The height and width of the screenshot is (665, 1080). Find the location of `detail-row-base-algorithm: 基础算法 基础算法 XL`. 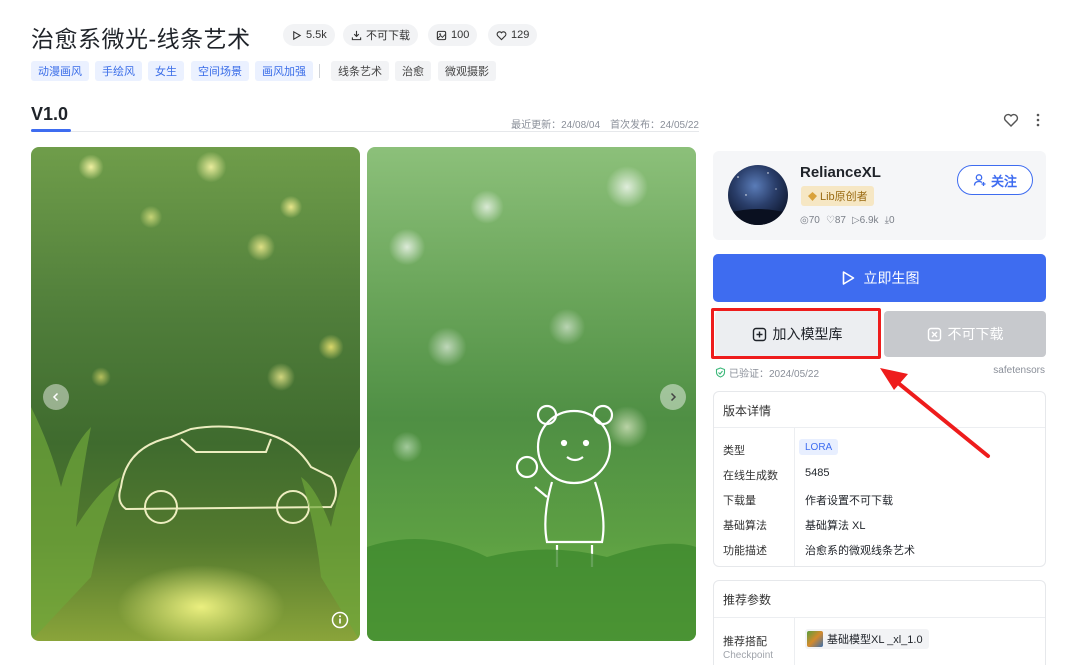

detail-row-base-algorithm: 基础算法 基础算法 XL is located at coordinates (879, 523).